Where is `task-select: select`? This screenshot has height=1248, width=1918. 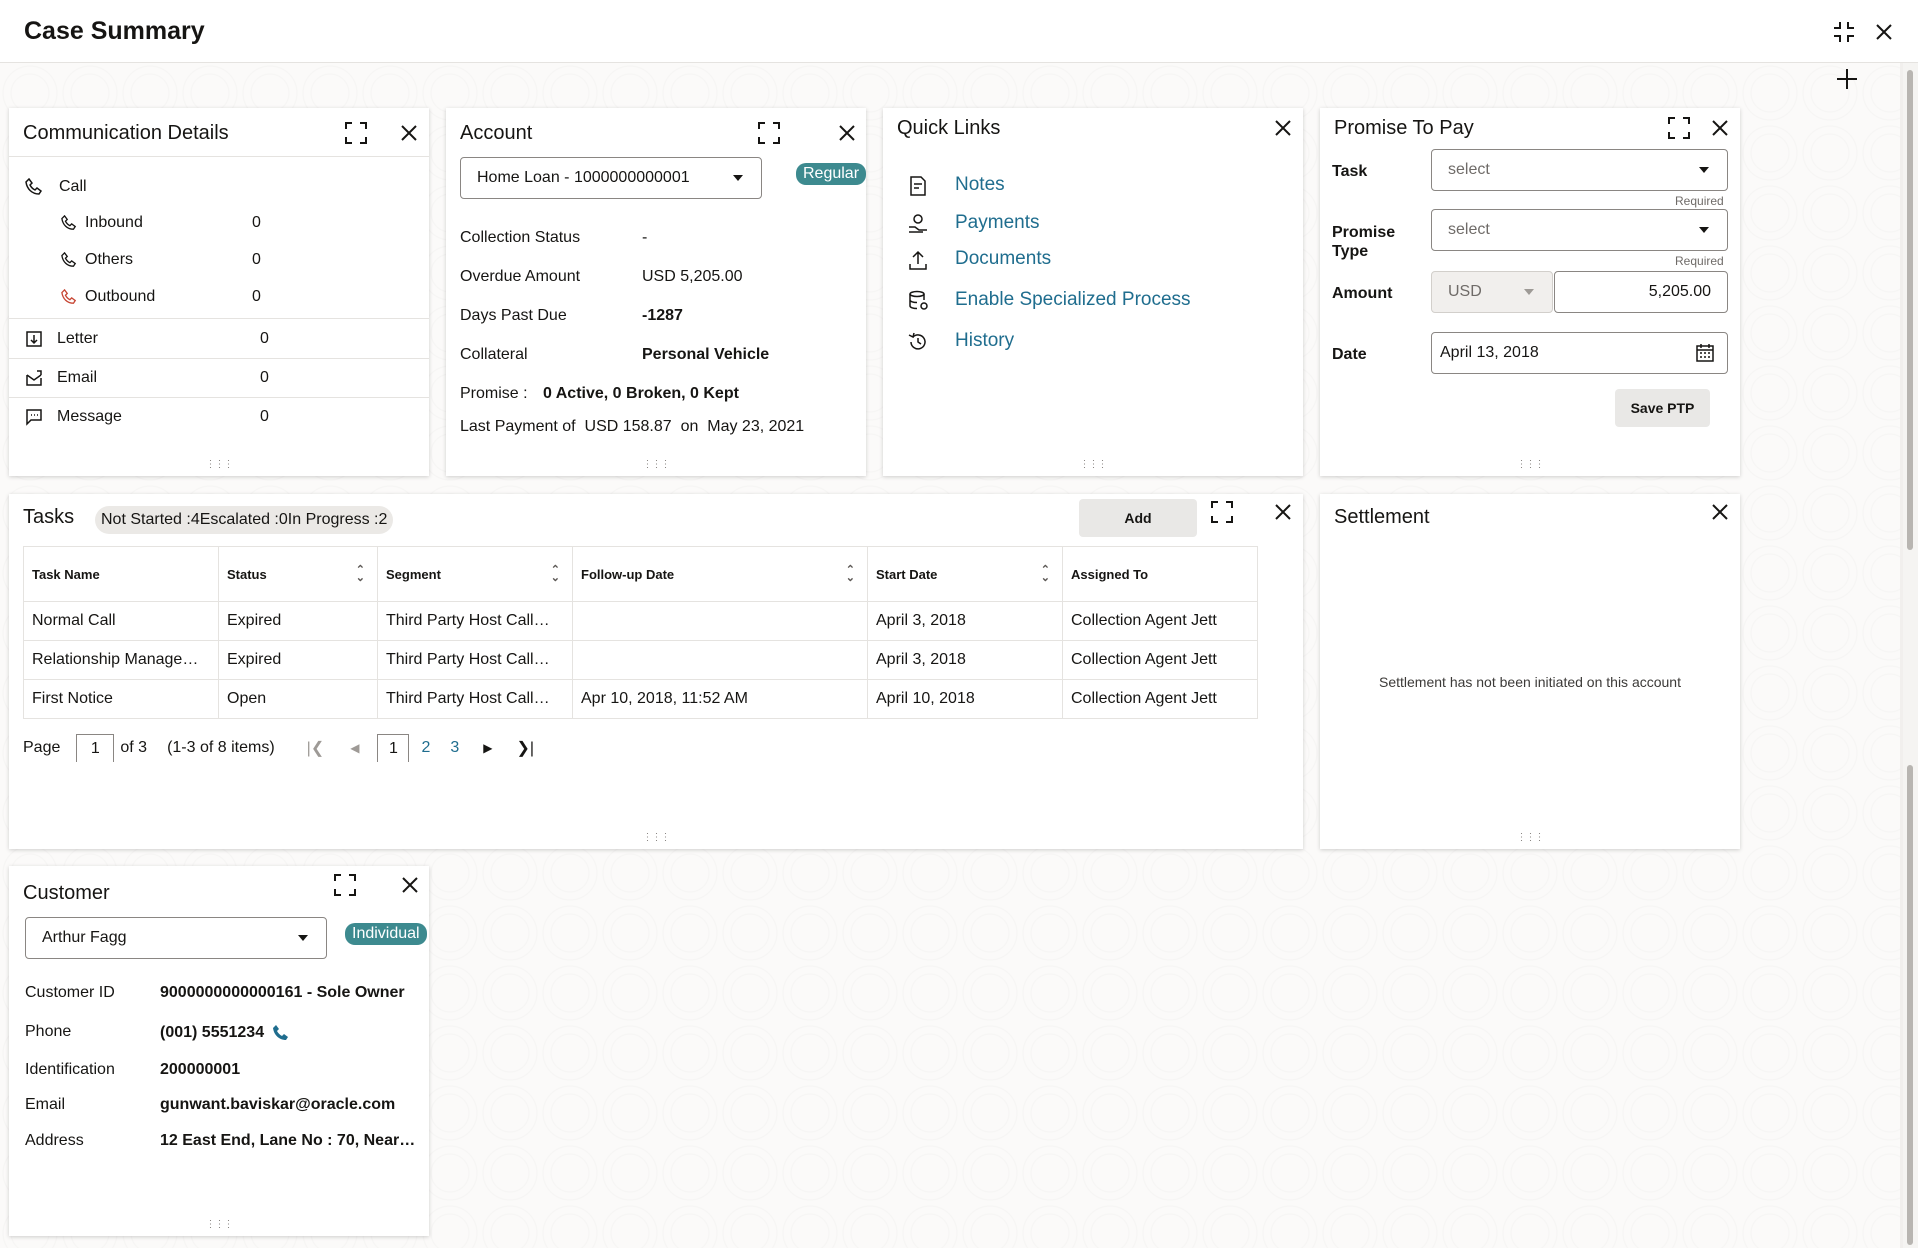 task-select: select is located at coordinates (1579, 170).